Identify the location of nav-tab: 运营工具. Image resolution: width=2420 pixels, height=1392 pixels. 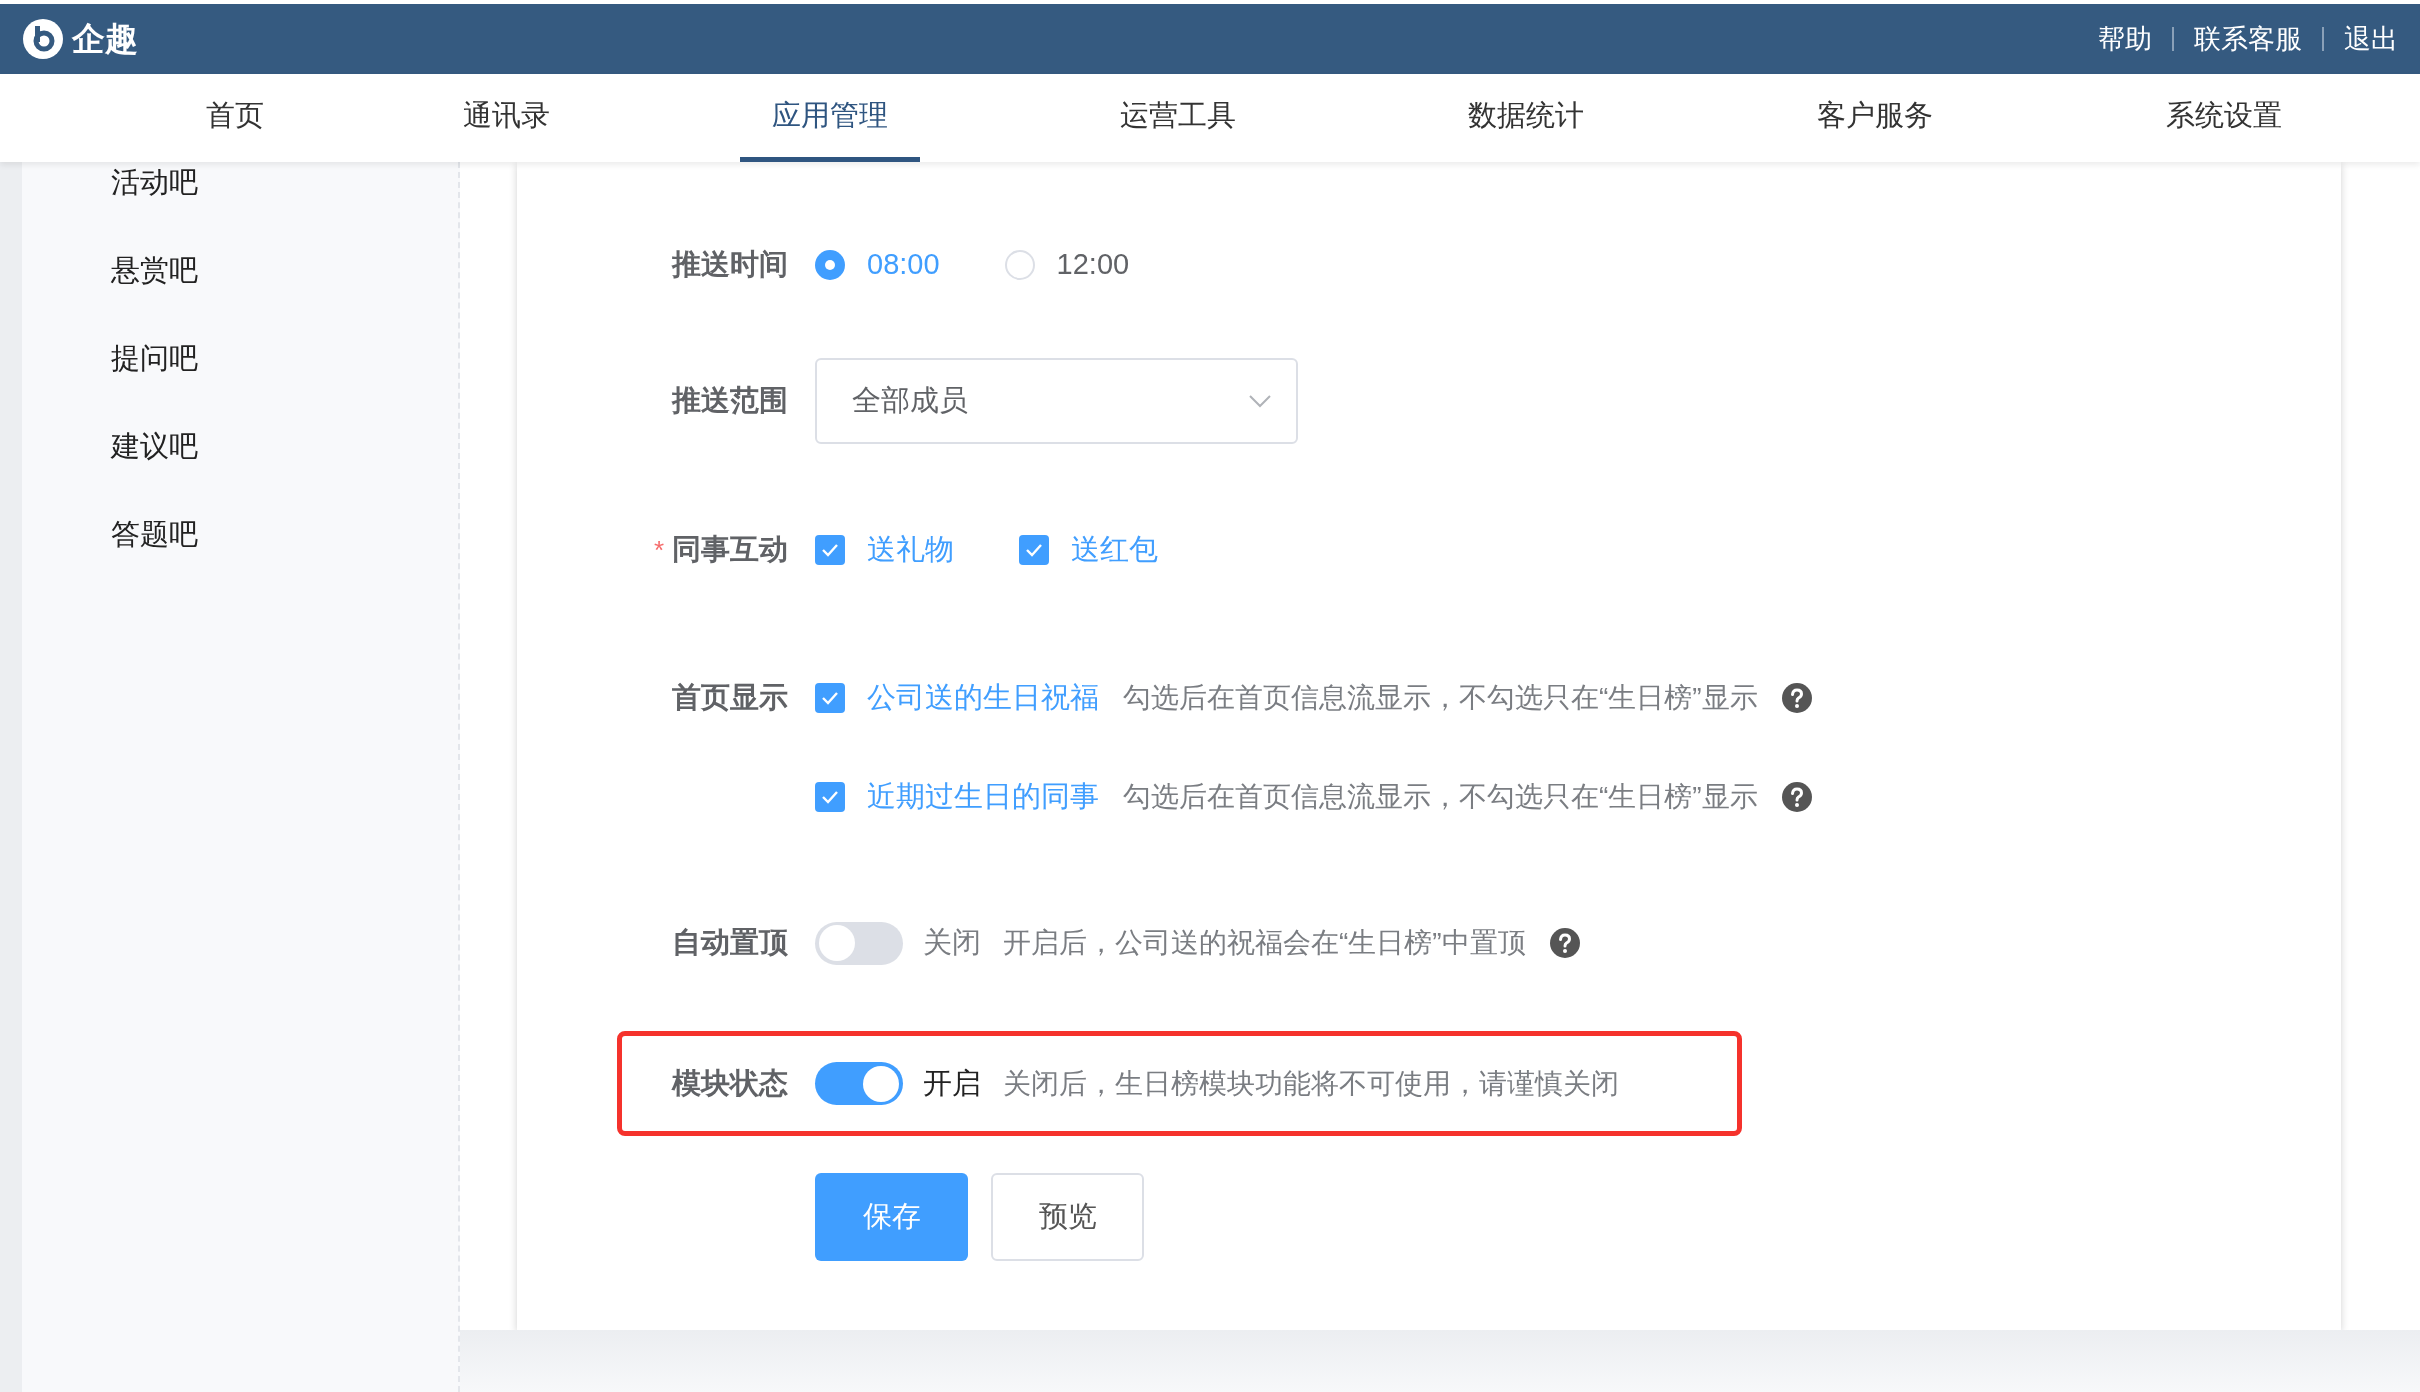
(1178, 118).